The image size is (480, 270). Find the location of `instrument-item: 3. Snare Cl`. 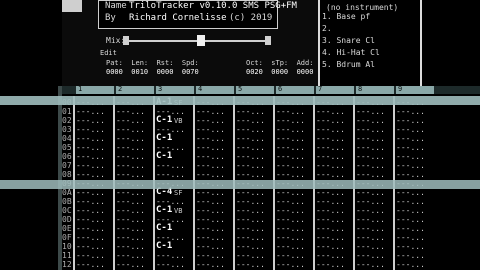

instrument-item: 3. Snare Cl is located at coordinates (348, 41).